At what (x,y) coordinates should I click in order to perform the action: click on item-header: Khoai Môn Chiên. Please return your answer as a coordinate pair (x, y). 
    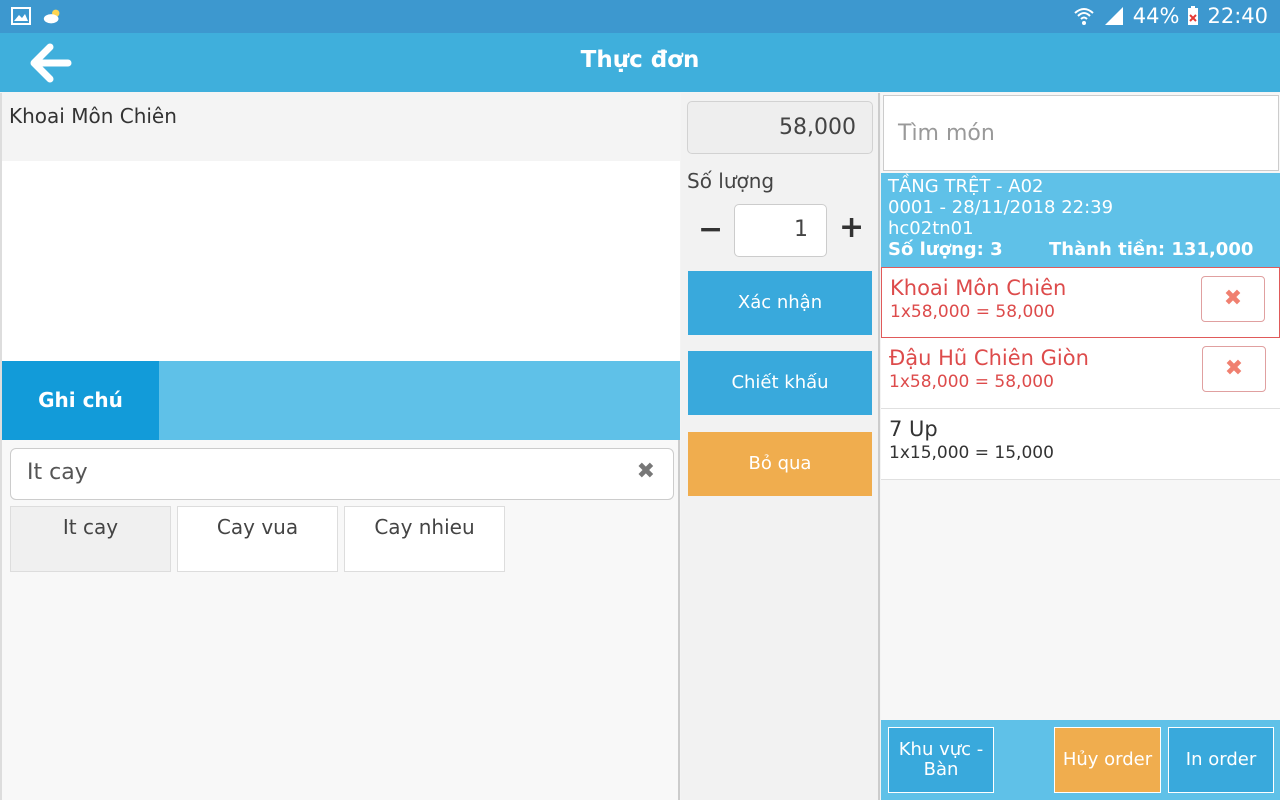
    Looking at the image, I should click on (341, 127).